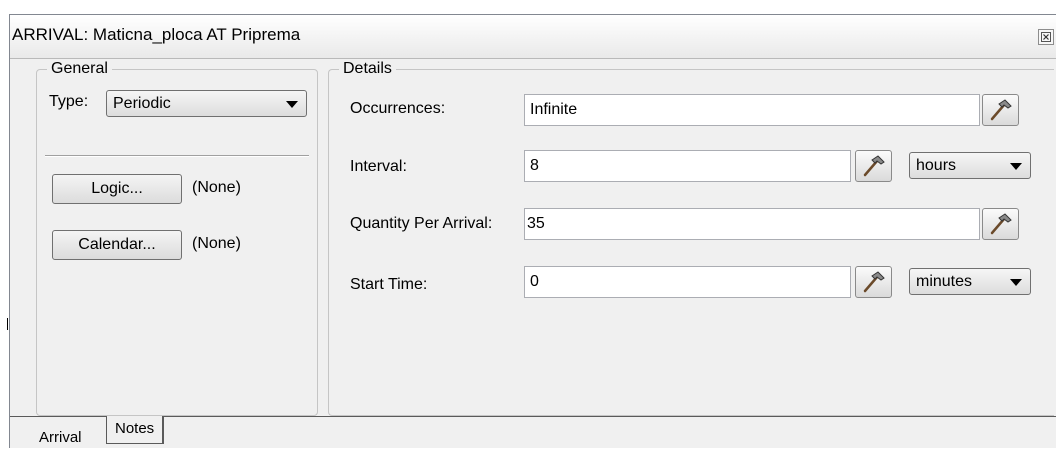 The width and height of the screenshot is (1056, 450). What do you see at coordinates (177, 156) in the screenshot?
I see `general-separator` at bounding box center [177, 156].